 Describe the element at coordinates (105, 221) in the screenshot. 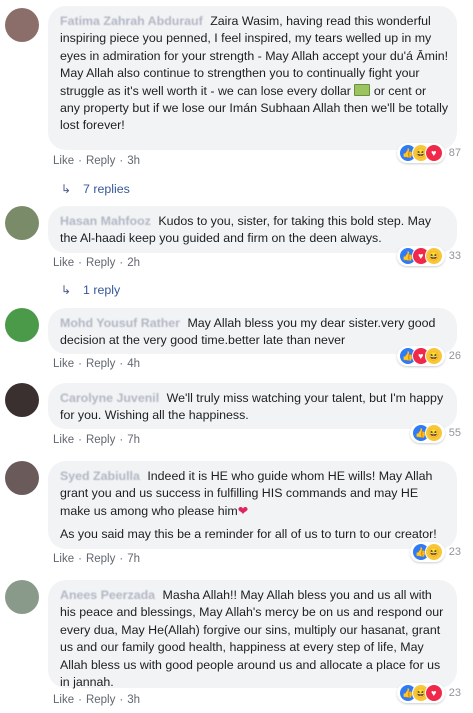

I see `comment-author: Hasan Mahfooz` at that location.